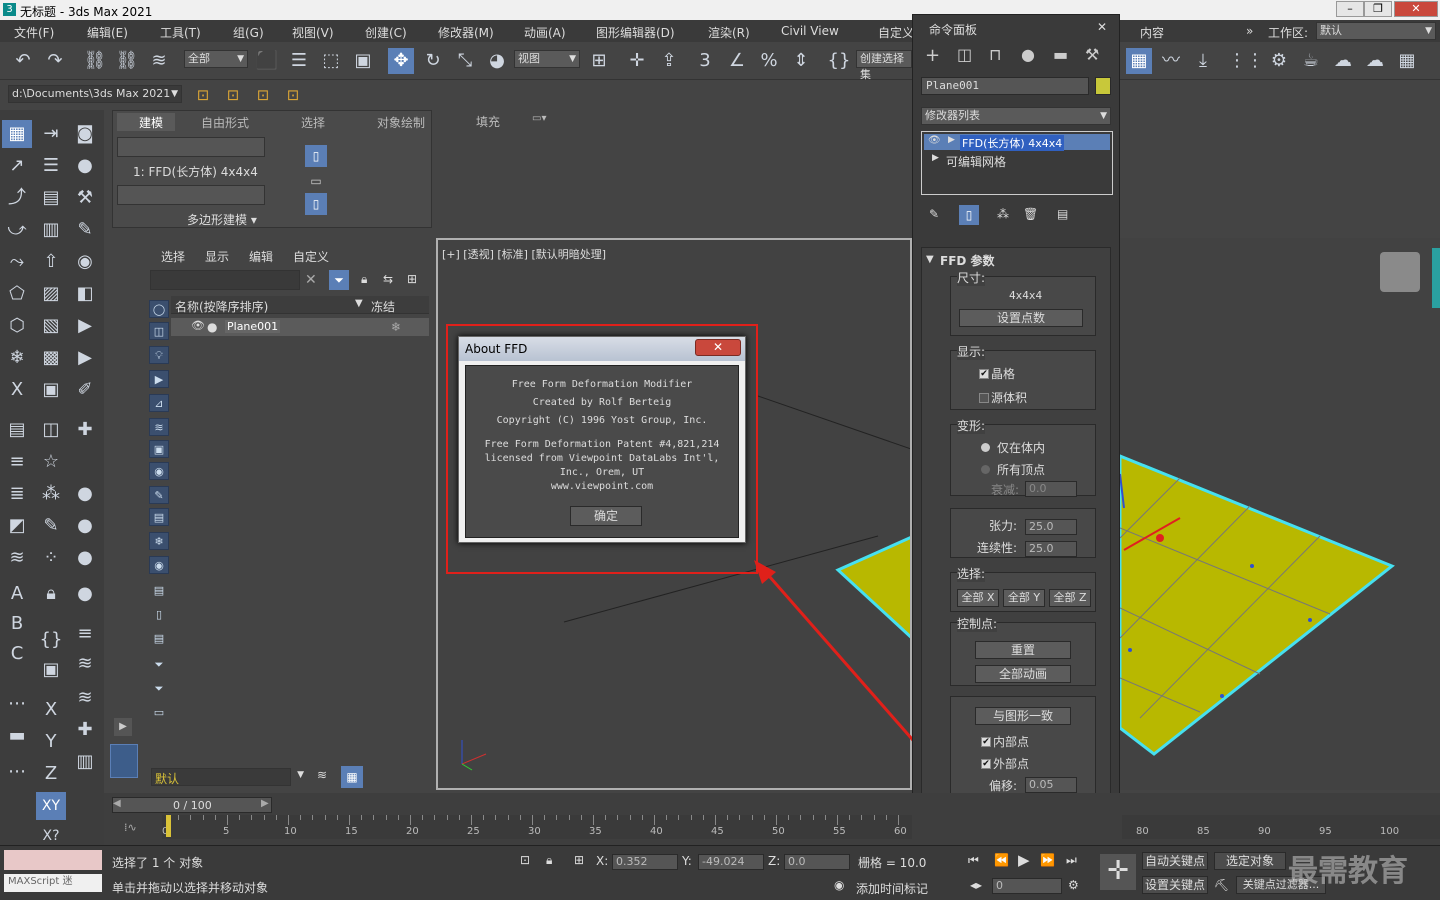 Image resolution: width=1440 pixels, height=900 pixels. Describe the element at coordinates (547, 59) in the screenshot. I see `ref-coord-dropdown: 视图 ▼` at that location.